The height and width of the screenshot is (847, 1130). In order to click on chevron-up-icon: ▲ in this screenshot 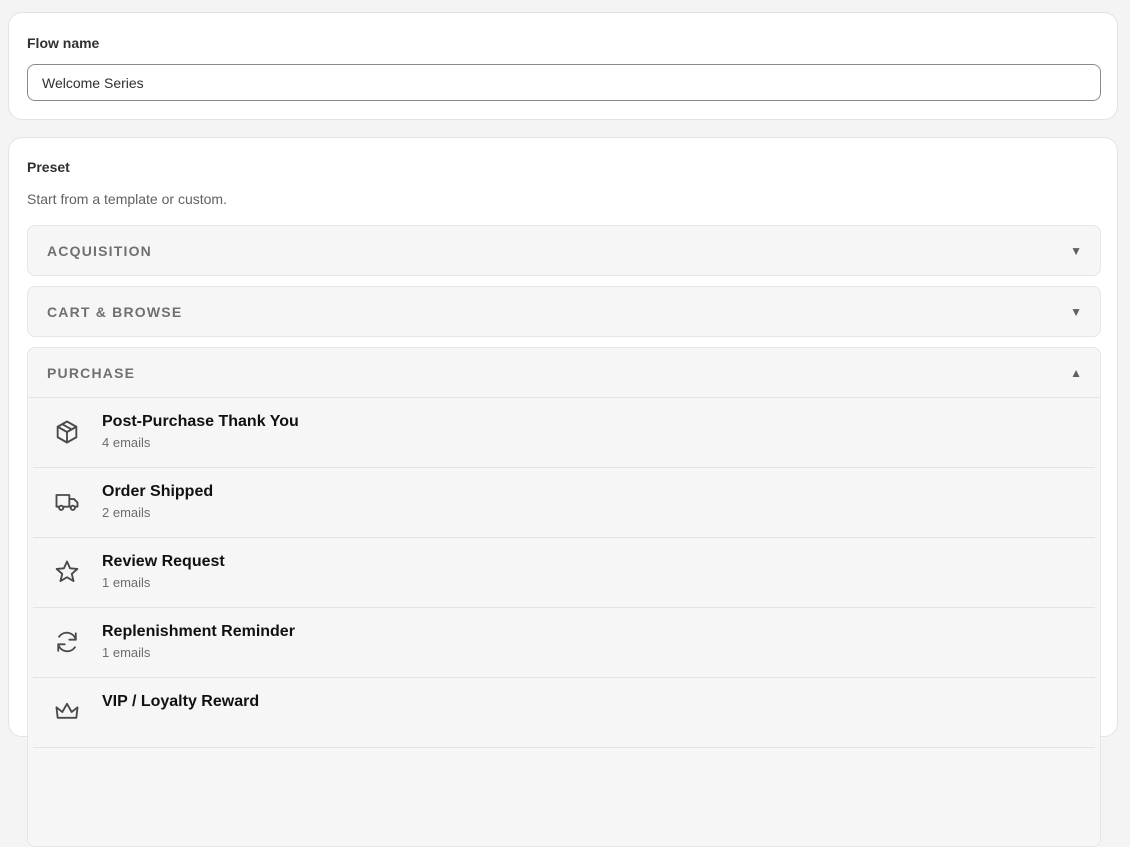, I will do `click(1076, 372)`.